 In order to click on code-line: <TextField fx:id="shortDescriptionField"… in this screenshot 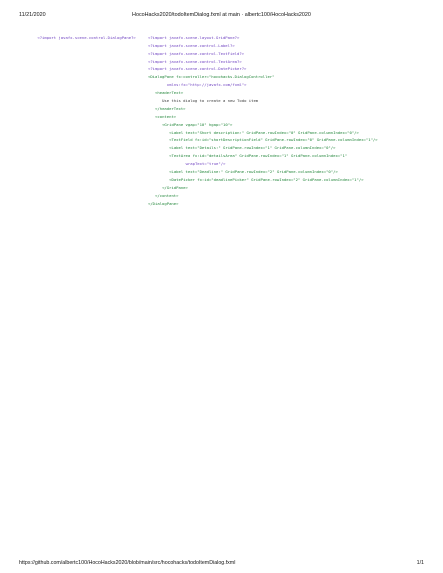, I will do `click(288, 140)`.